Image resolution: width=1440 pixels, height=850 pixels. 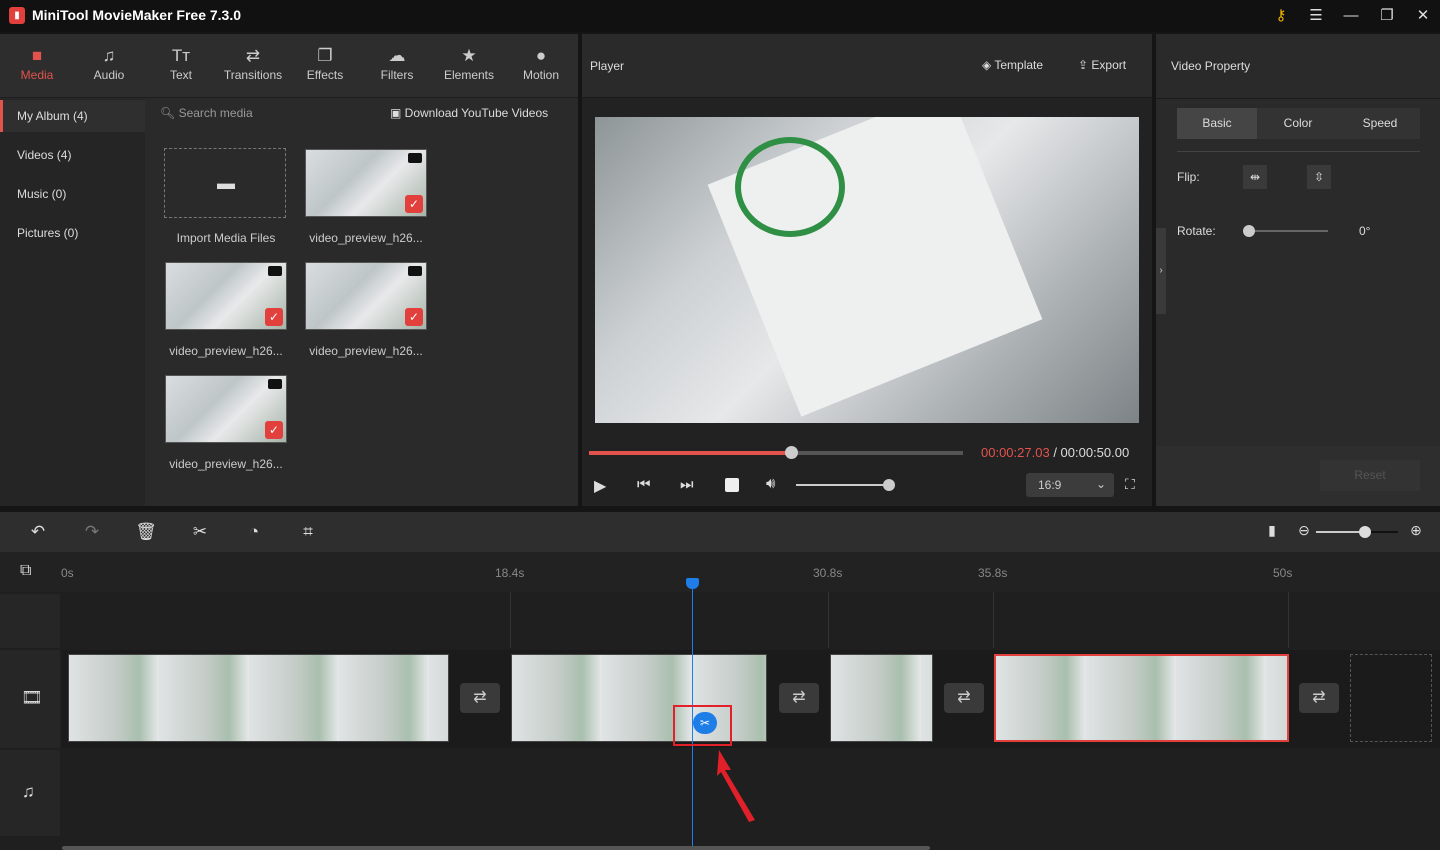 I want to click on tab-filters: ☁ Filters, so click(x=397, y=64).